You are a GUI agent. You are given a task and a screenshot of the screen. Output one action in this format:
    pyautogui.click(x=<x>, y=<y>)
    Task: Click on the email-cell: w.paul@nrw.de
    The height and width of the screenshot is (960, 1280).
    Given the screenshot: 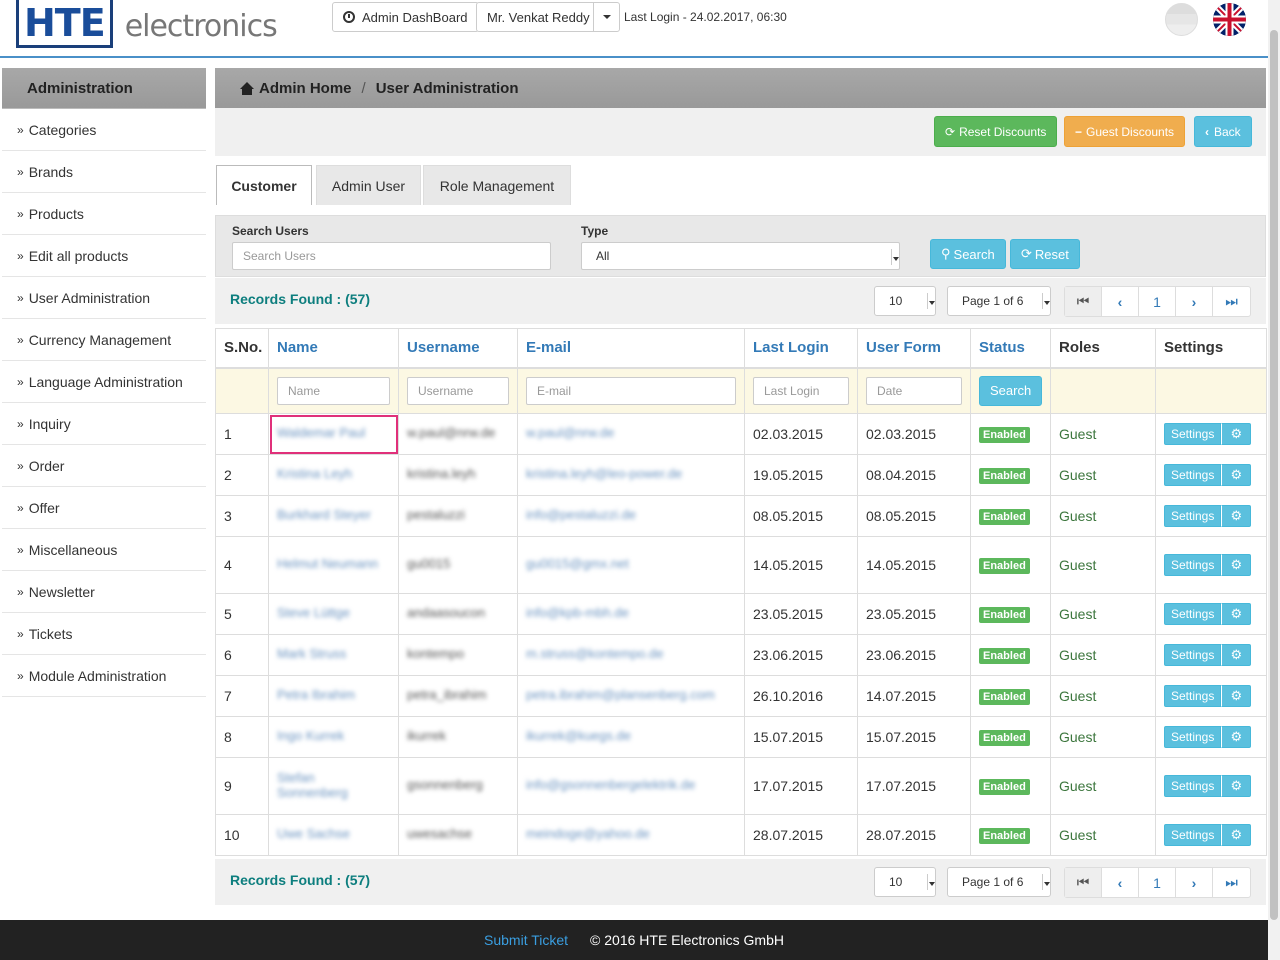 What is the action you would take?
    pyautogui.click(x=631, y=434)
    